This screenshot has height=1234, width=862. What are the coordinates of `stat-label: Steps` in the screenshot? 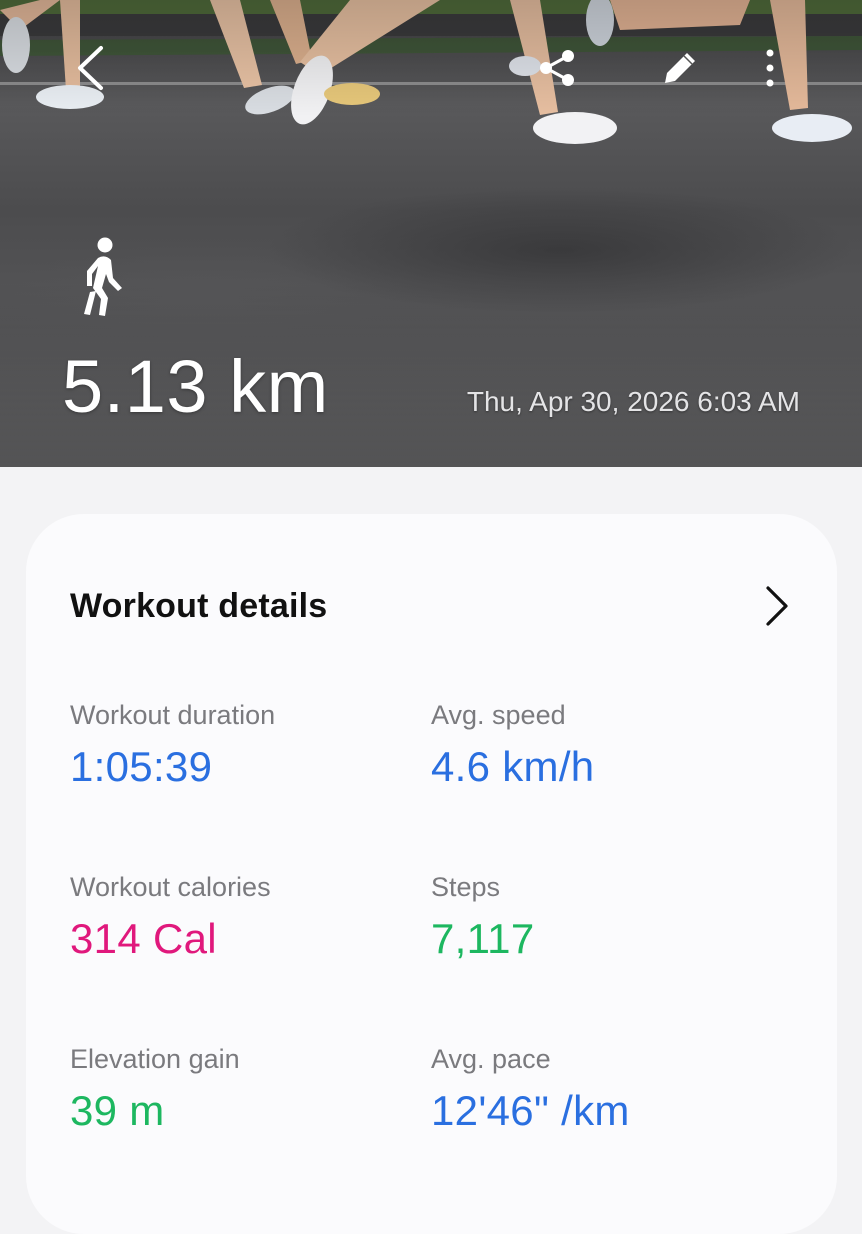 It's located at (466, 887).